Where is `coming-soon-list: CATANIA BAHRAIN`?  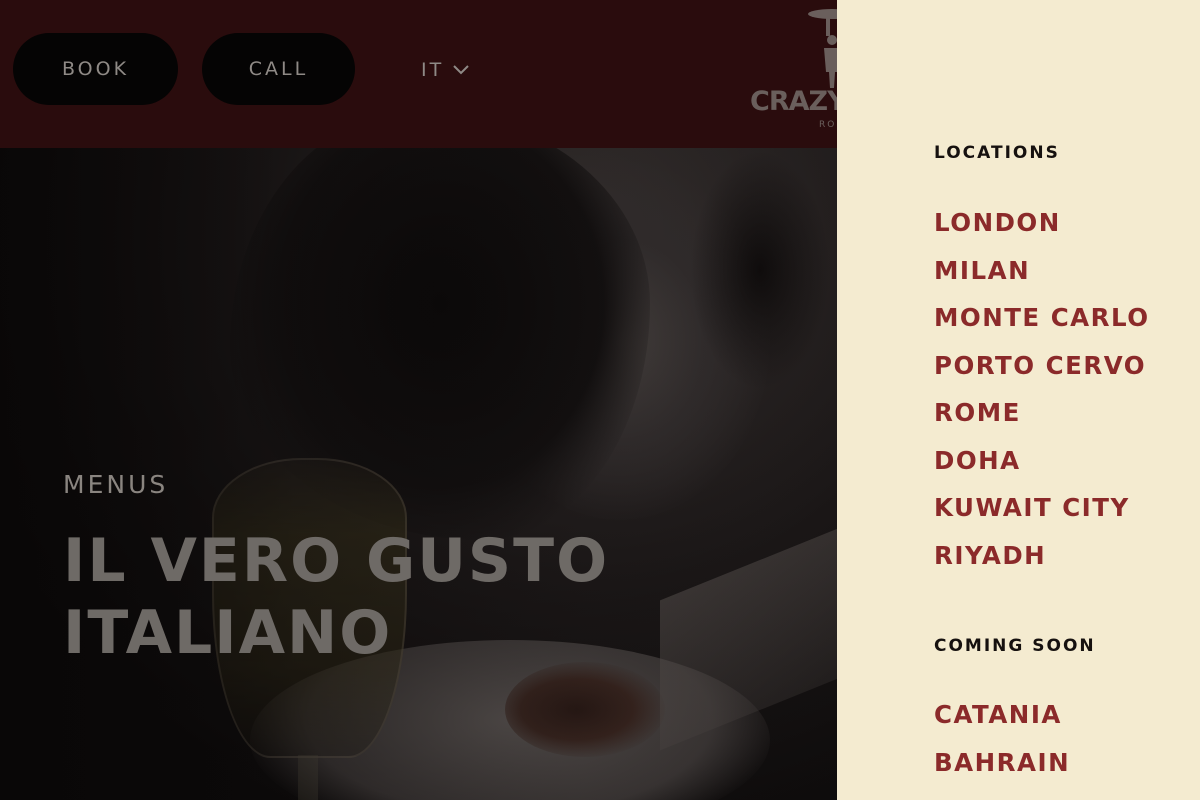
coming-soon-list: CATANIA BAHRAIN is located at coordinates (1002, 738).